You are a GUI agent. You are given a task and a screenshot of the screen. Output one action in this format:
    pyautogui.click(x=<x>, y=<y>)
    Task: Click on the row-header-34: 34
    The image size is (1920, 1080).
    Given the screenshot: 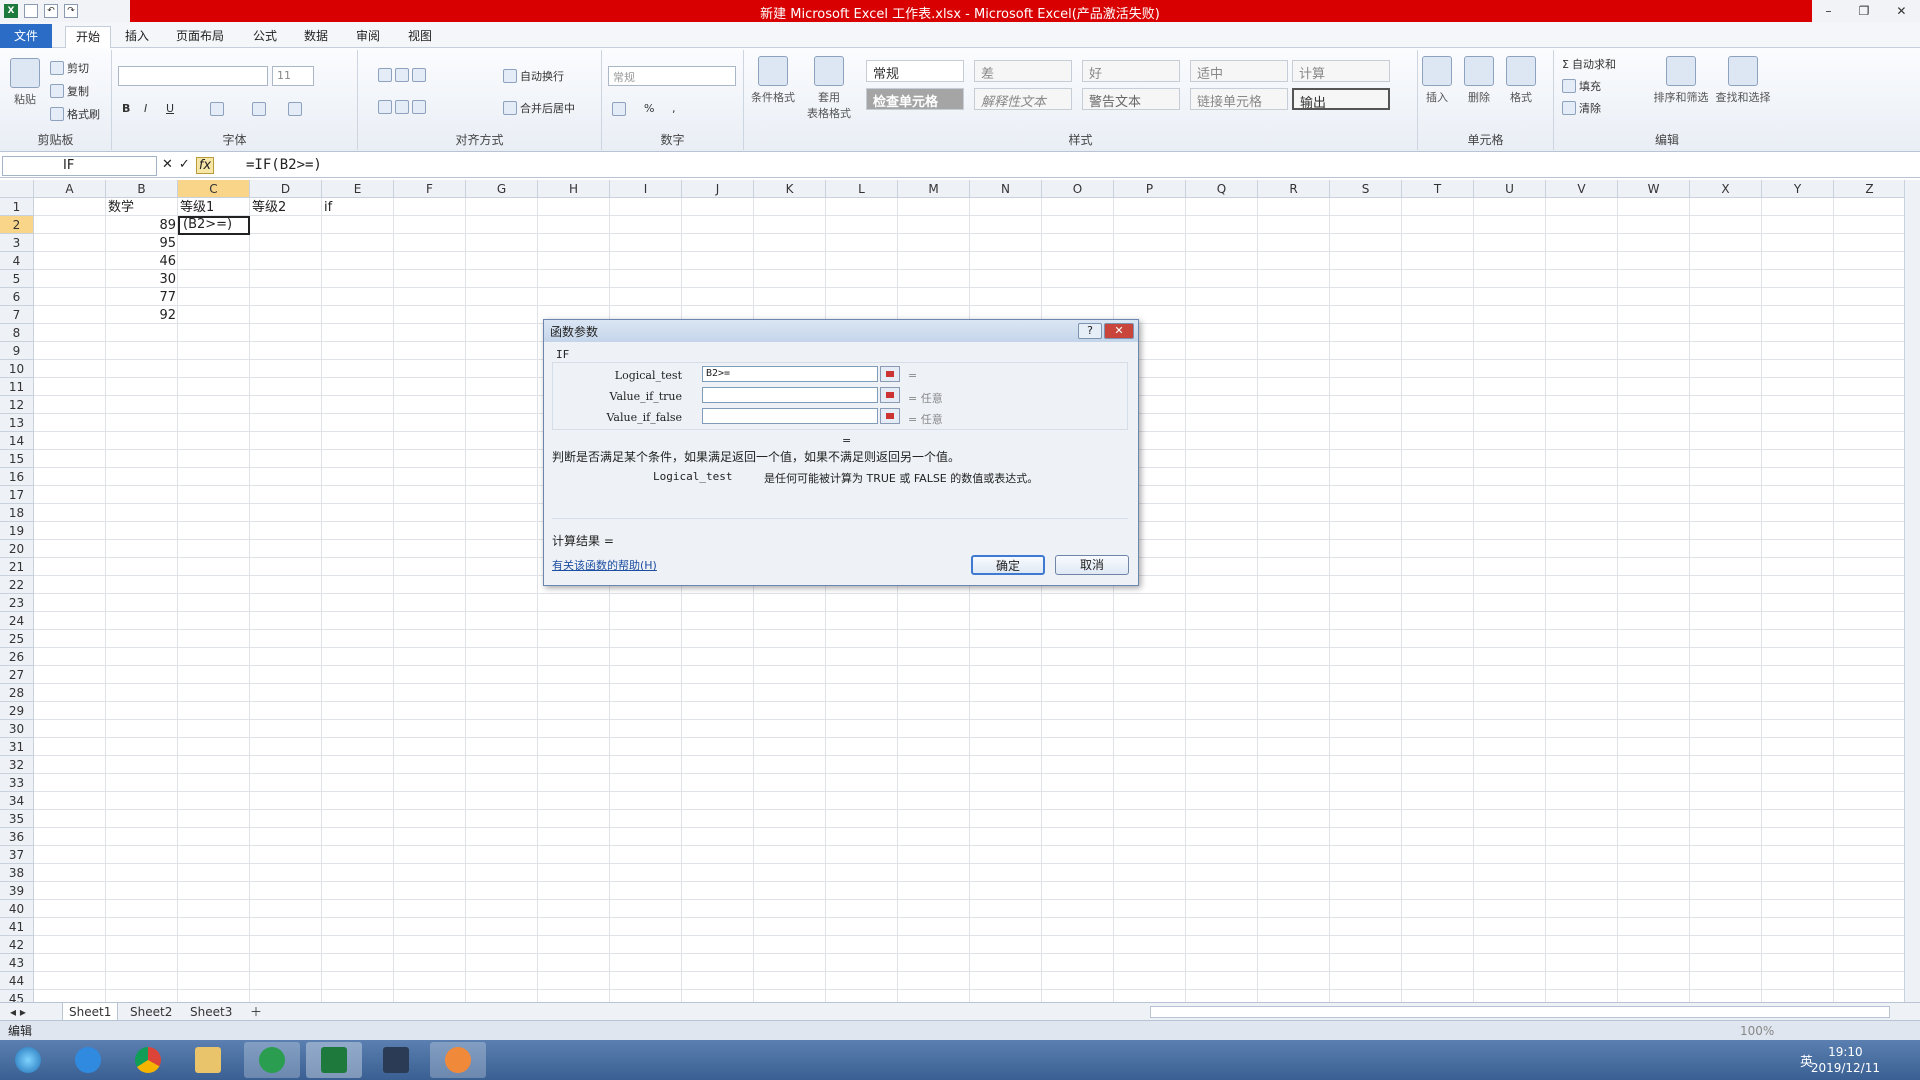 What is the action you would take?
    pyautogui.click(x=17, y=801)
    